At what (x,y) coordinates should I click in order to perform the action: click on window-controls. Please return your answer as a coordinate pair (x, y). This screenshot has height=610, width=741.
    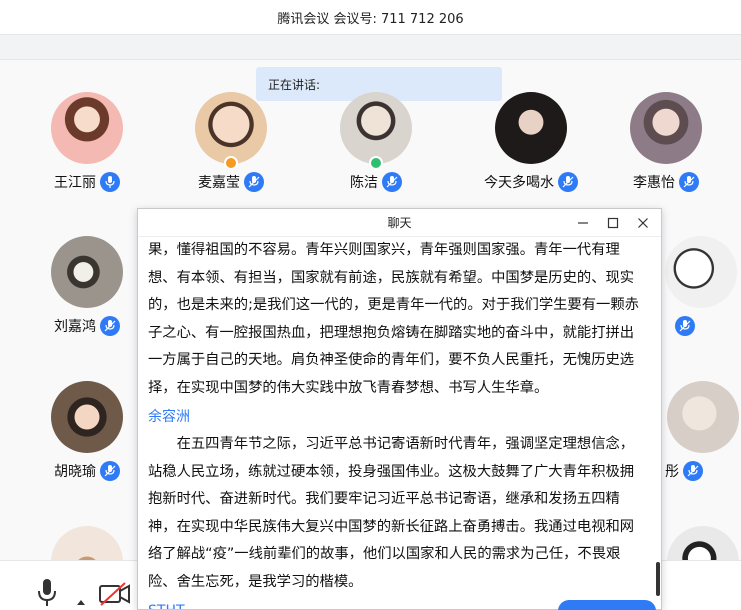
    Looking at the image, I should click on (613, 223).